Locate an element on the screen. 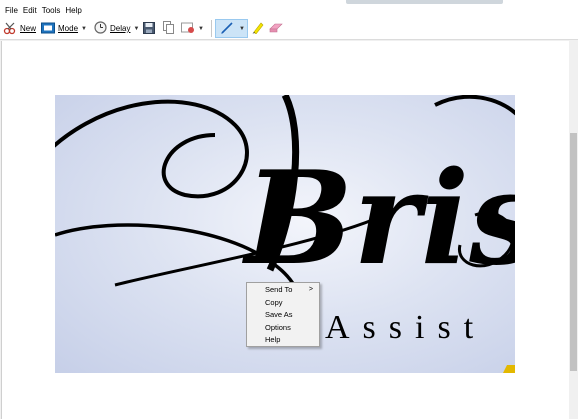  context-menu-send-to: Send To > is located at coordinates (283, 290).